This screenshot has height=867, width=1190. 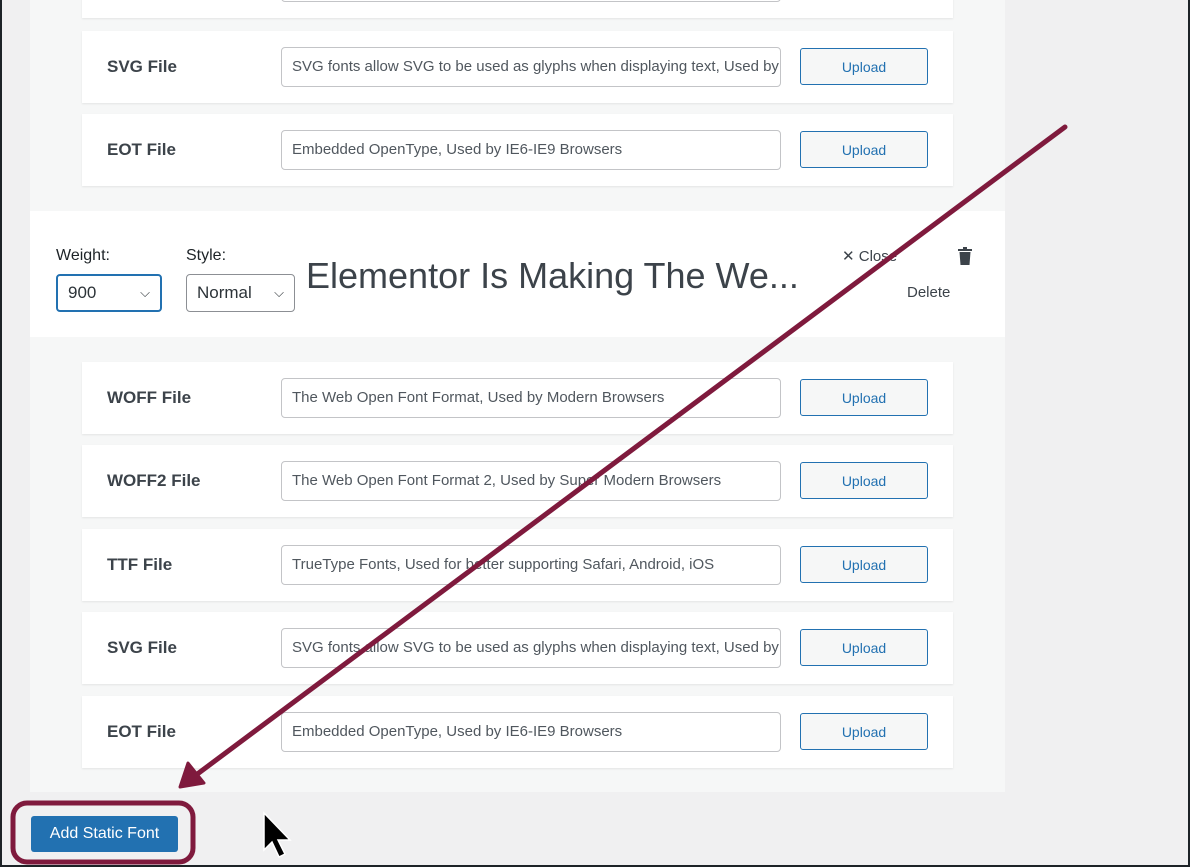 What do you see at coordinates (140, 564) in the screenshot?
I see `file-label: TTF File` at bounding box center [140, 564].